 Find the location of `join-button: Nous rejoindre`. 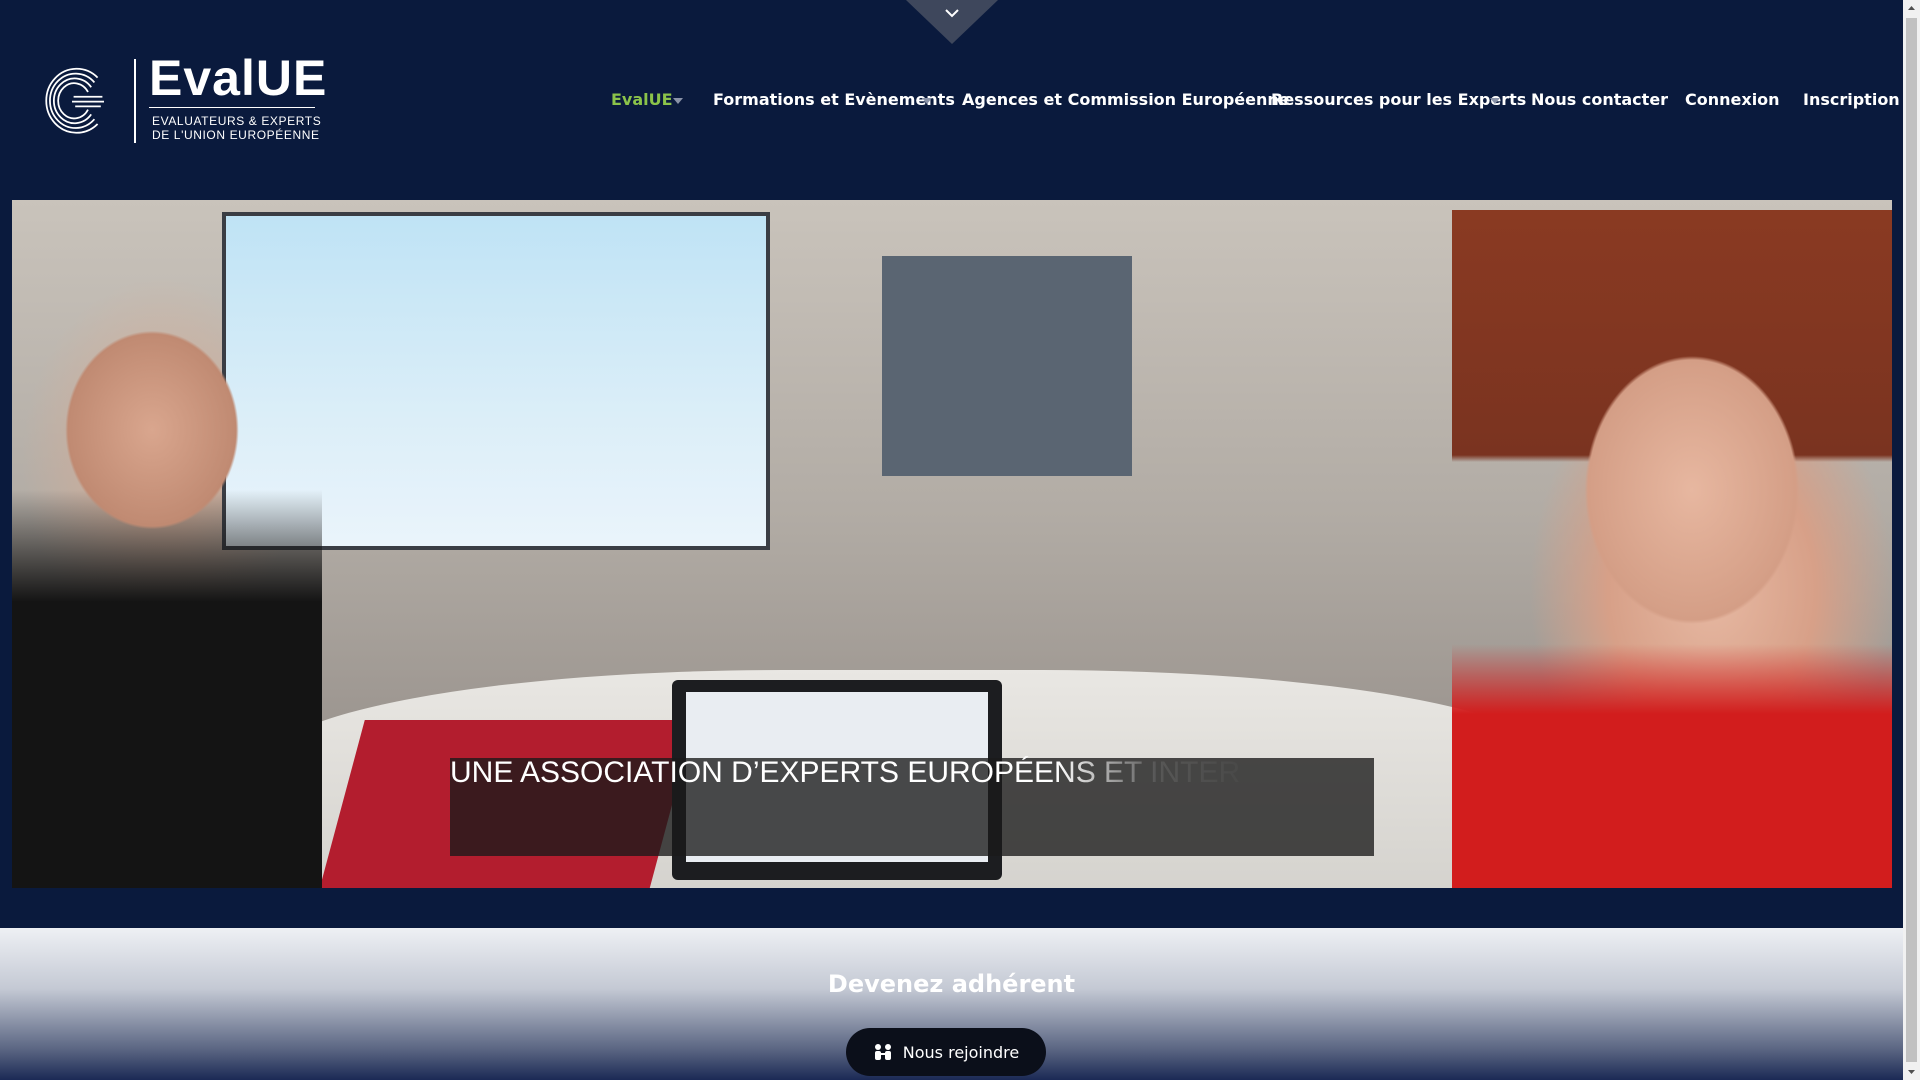

join-button: Nous rejoindre is located at coordinates (946, 1052).